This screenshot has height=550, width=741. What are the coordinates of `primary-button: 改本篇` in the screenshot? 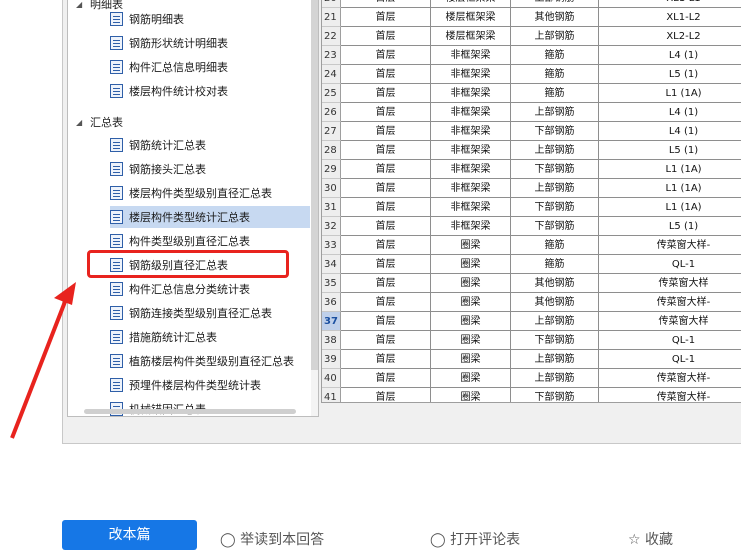 It's located at (129, 535).